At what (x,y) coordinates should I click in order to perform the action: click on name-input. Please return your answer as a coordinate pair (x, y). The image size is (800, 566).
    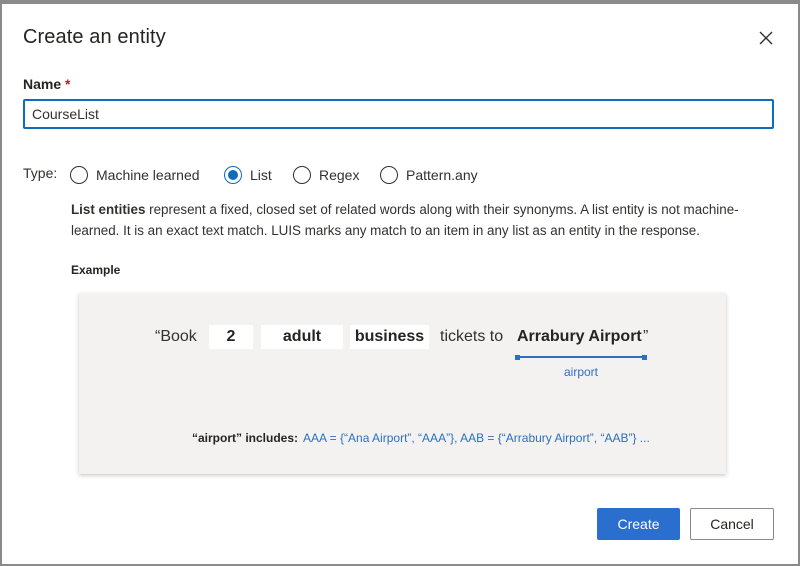
    Looking at the image, I should click on (398, 114).